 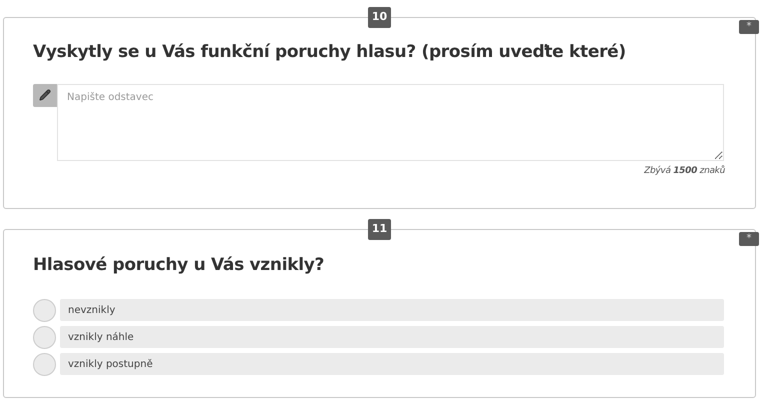 I want to click on question-title: Vyskytly se u Vás funkční poruchy hlasu? (prosím uveďte které), so click(x=330, y=52).